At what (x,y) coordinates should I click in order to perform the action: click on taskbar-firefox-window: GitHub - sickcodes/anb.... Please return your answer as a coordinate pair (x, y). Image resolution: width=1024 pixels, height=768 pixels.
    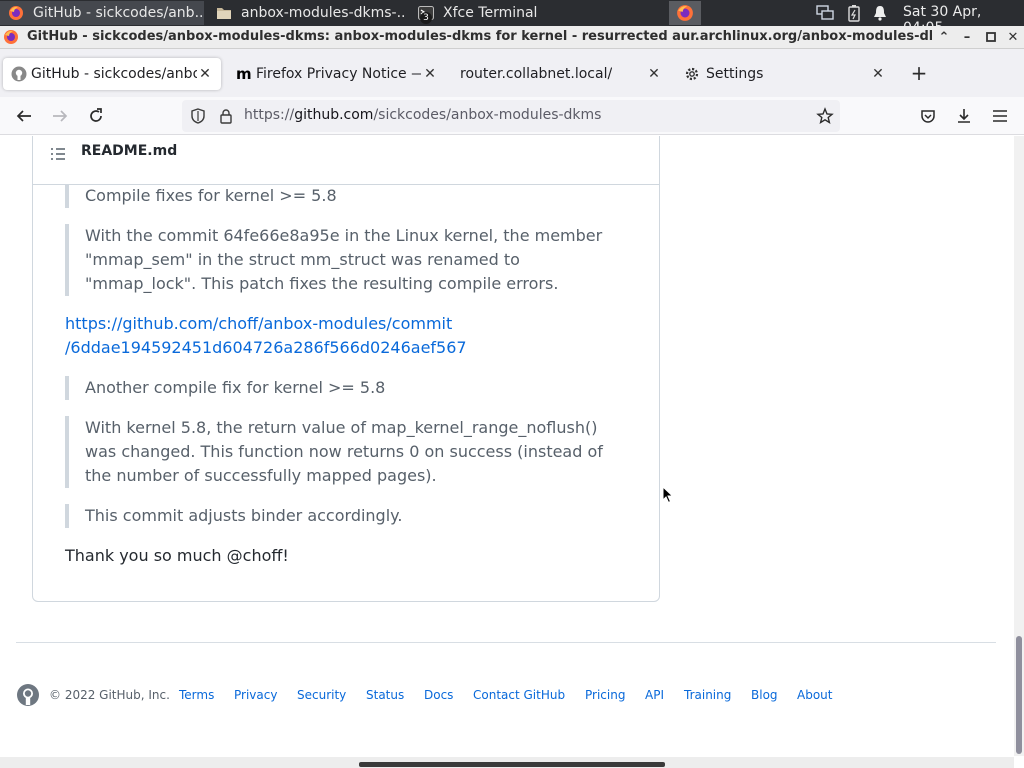
    Looking at the image, I should click on (102, 13).